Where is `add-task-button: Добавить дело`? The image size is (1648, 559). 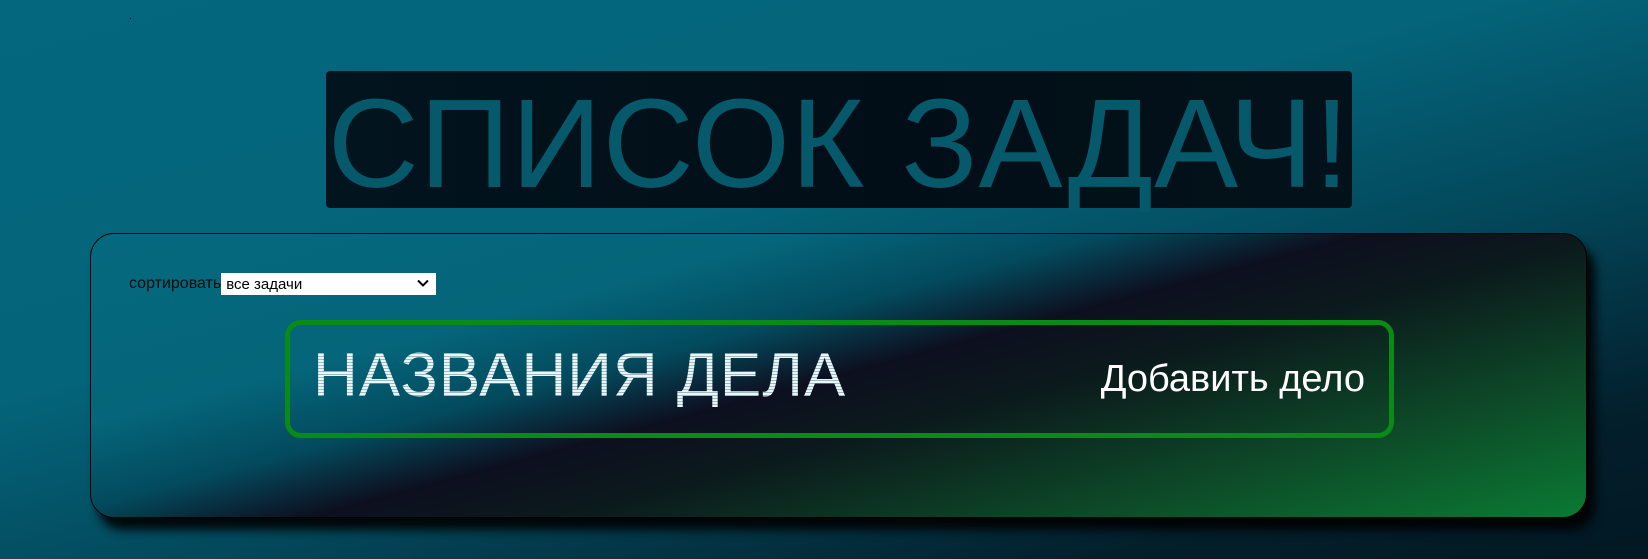 add-task-button: Добавить дело is located at coordinates (1233, 379).